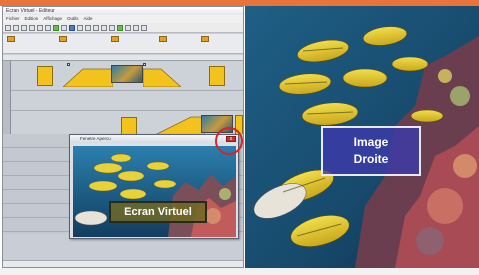 This screenshot has height=275, width=479. Describe the element at coordinates (371, 142) in the screenshot. I see `right-image-label-line1: Image` at that location.